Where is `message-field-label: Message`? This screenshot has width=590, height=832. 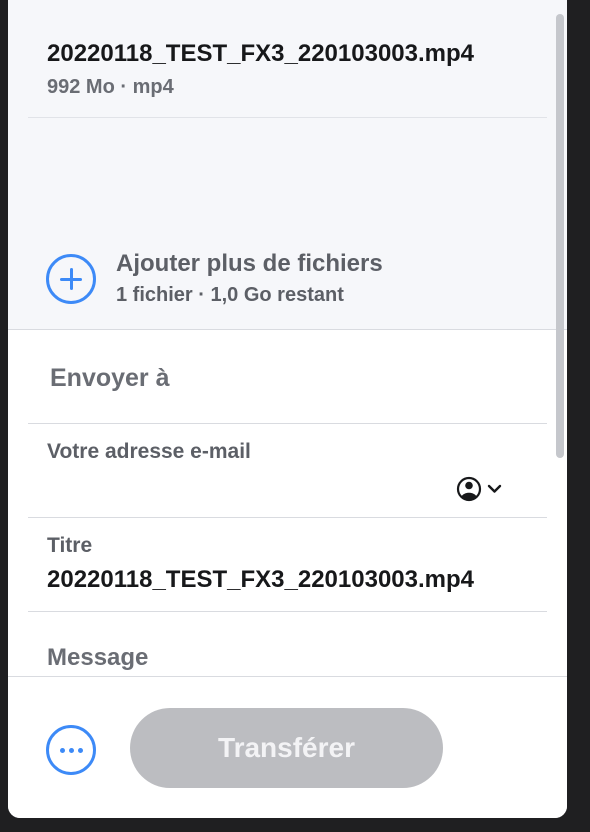 message-field-label: Message is located at coordinates (97, 658).